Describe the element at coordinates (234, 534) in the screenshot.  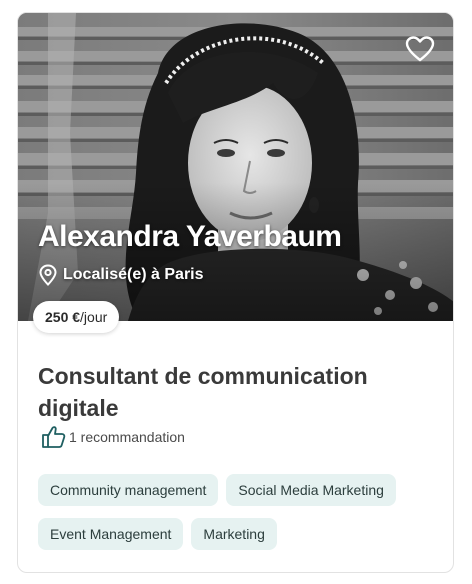
I see `skill-tag: Marketing` at that location.